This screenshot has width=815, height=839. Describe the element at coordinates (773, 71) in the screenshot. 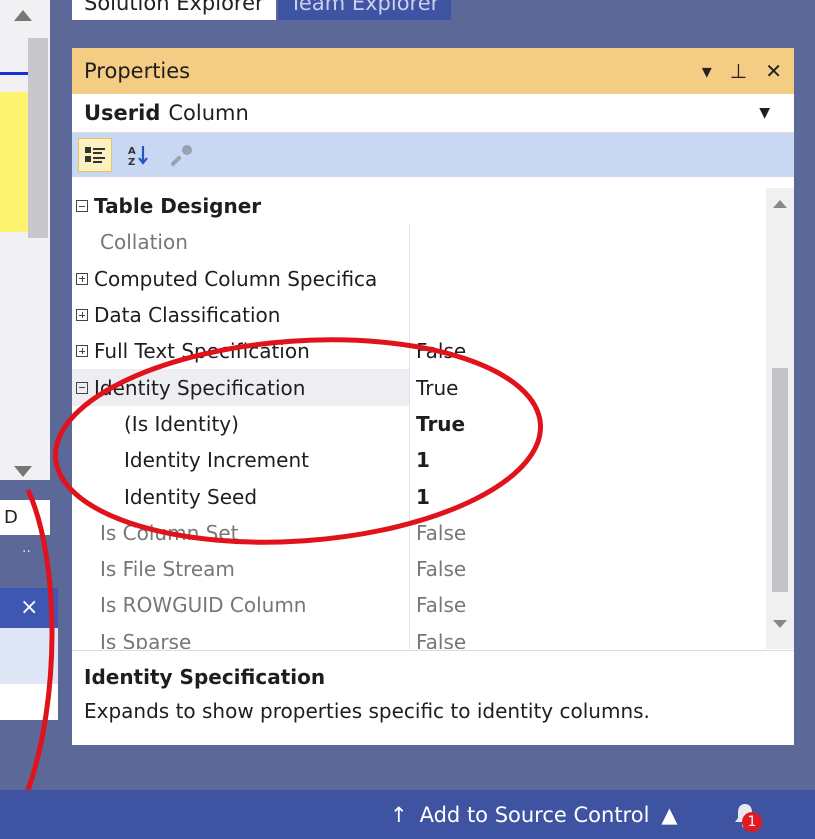

I see `close-icon: ✕` at that location.